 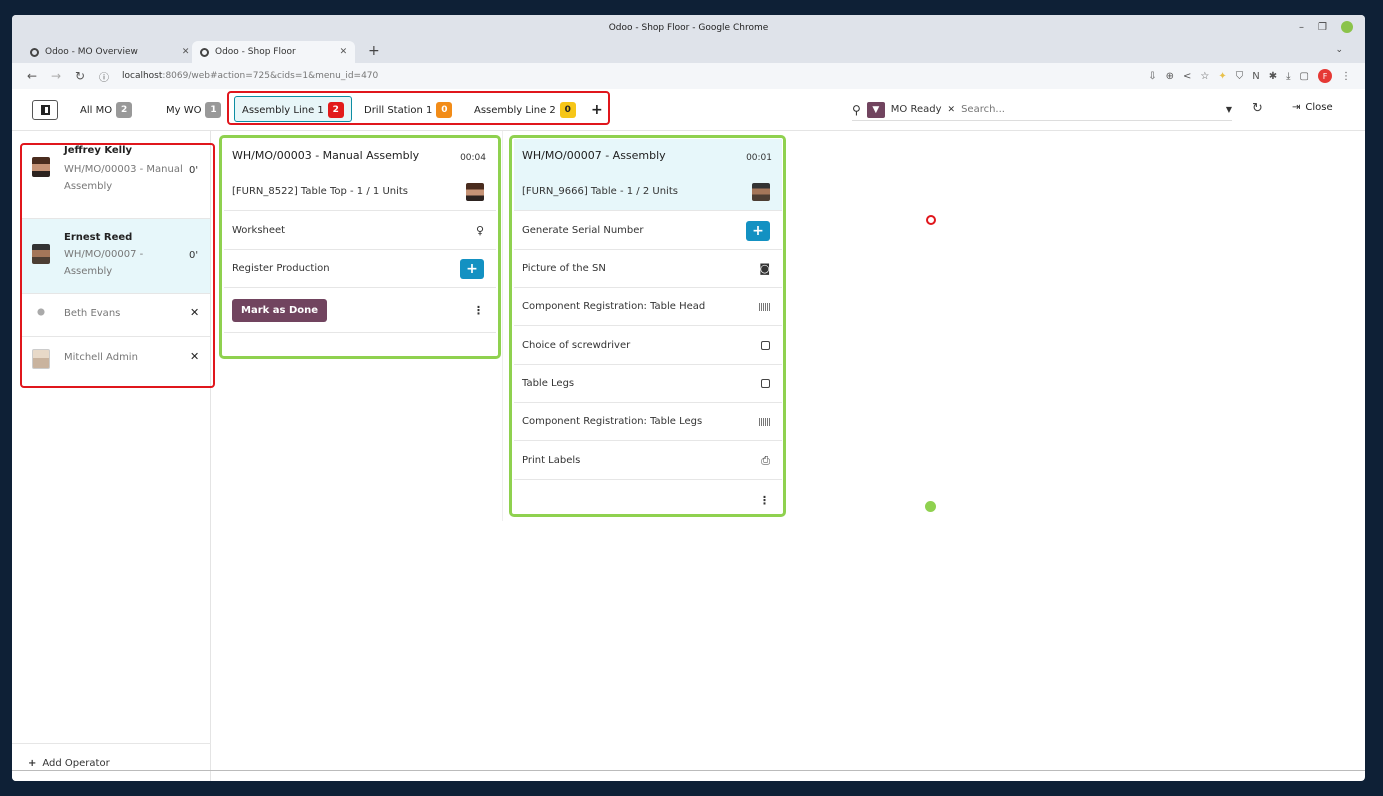 What do you see at coordinates (916, 109) in the screenshot?
I see `search-facet: MO Ready` at bounding box center [916, 109].